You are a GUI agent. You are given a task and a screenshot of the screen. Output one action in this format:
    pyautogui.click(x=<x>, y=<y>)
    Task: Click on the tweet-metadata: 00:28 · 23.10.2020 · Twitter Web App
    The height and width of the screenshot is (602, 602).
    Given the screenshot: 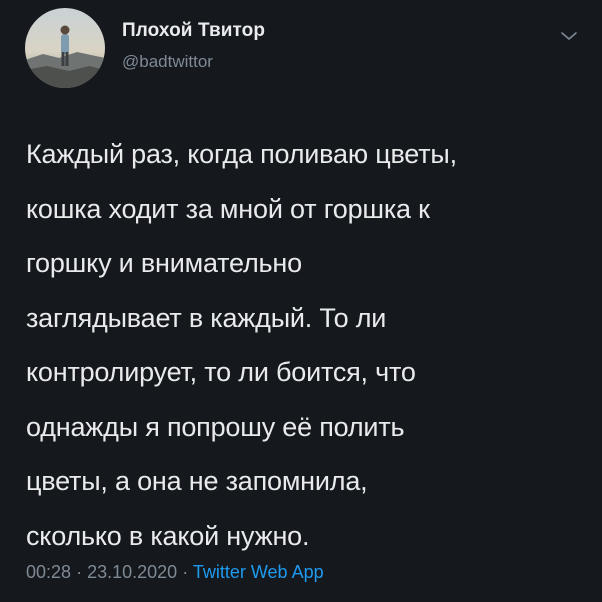 What is the action you would take?
    pyautogui.click(x=175, y=572)
    